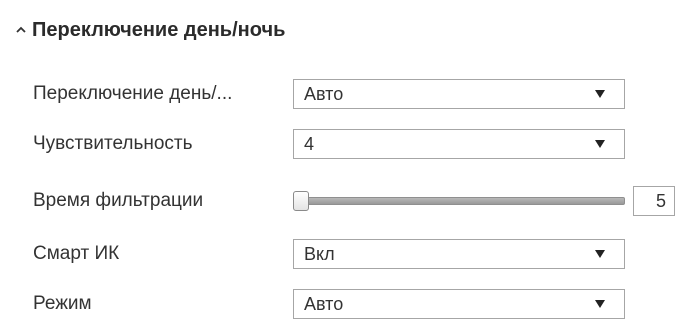 This screenshot has height=327, width=675. I want to click on filter-time-label: Время фильтрации, so click(118, 200).